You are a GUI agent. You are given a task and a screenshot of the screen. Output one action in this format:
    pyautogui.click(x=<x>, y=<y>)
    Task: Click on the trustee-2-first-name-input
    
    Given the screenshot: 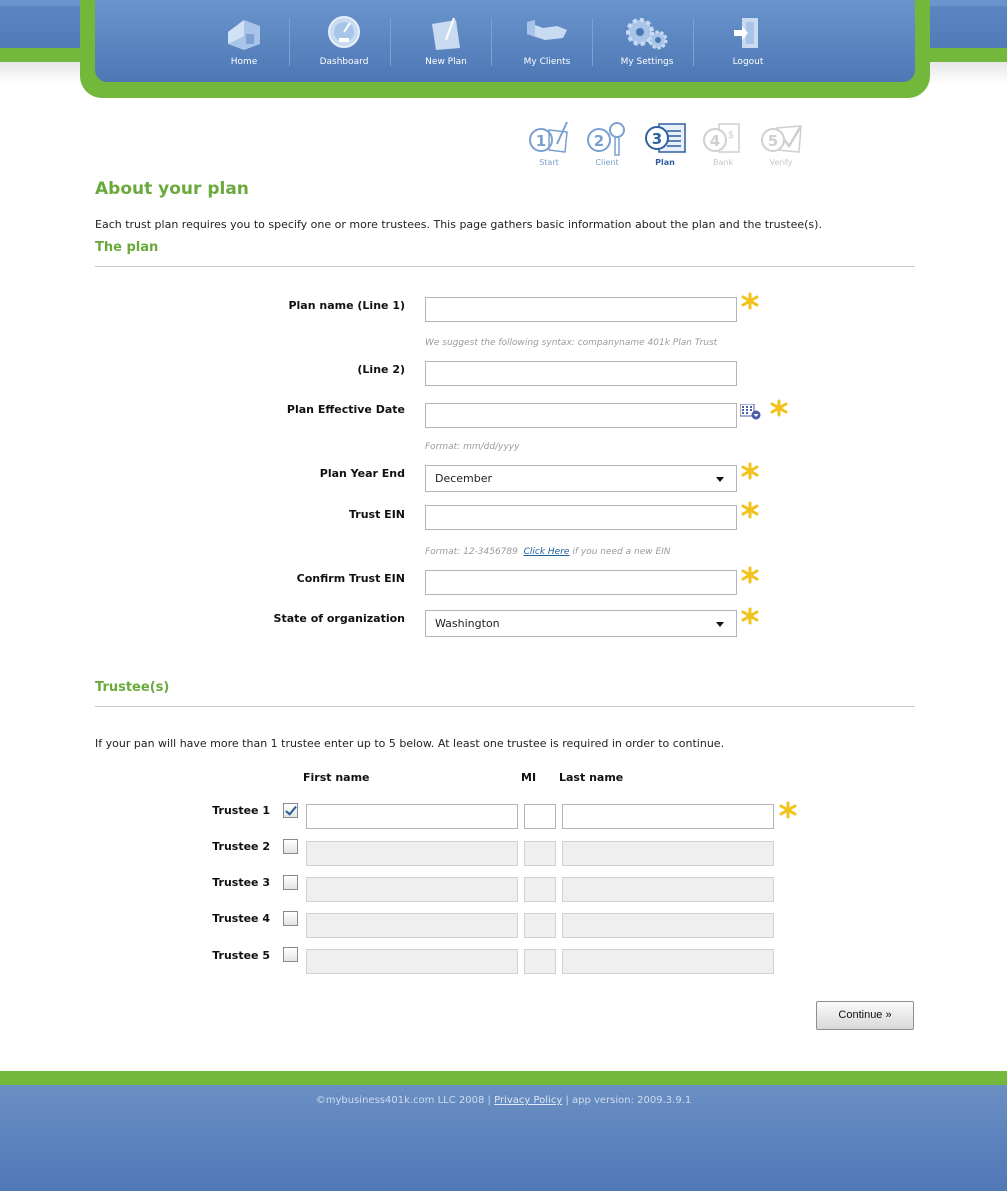 What is the action you would take?
    pyautogui.click(x=412, y=853)
    